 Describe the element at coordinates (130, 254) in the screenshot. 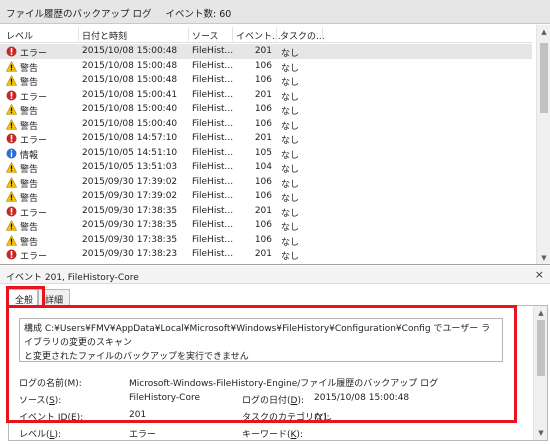

I see `date-cell: 2015/09/30 17:38:23` at that location.